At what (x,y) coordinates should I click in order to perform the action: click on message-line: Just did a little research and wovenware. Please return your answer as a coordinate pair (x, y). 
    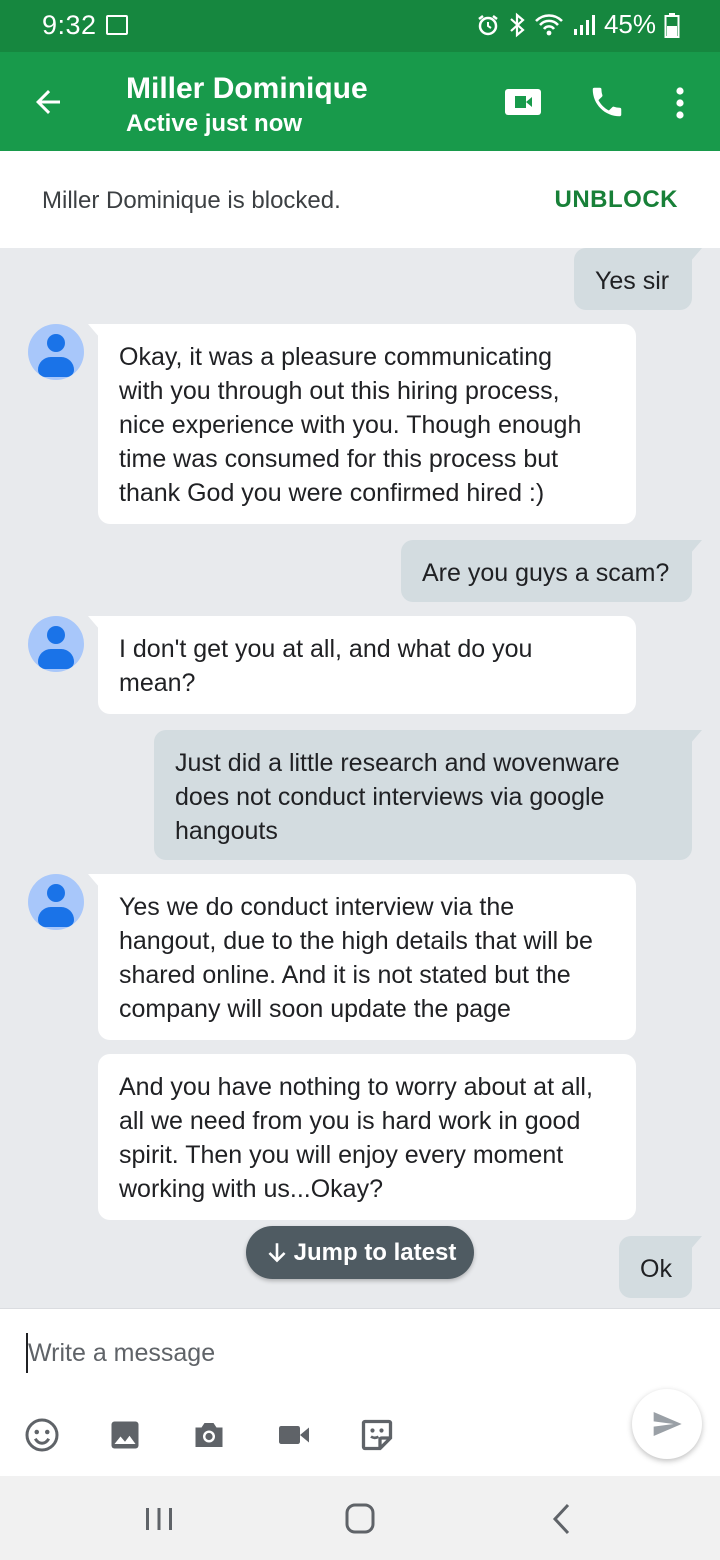
    Looking at the image, I should click on (397, 763).